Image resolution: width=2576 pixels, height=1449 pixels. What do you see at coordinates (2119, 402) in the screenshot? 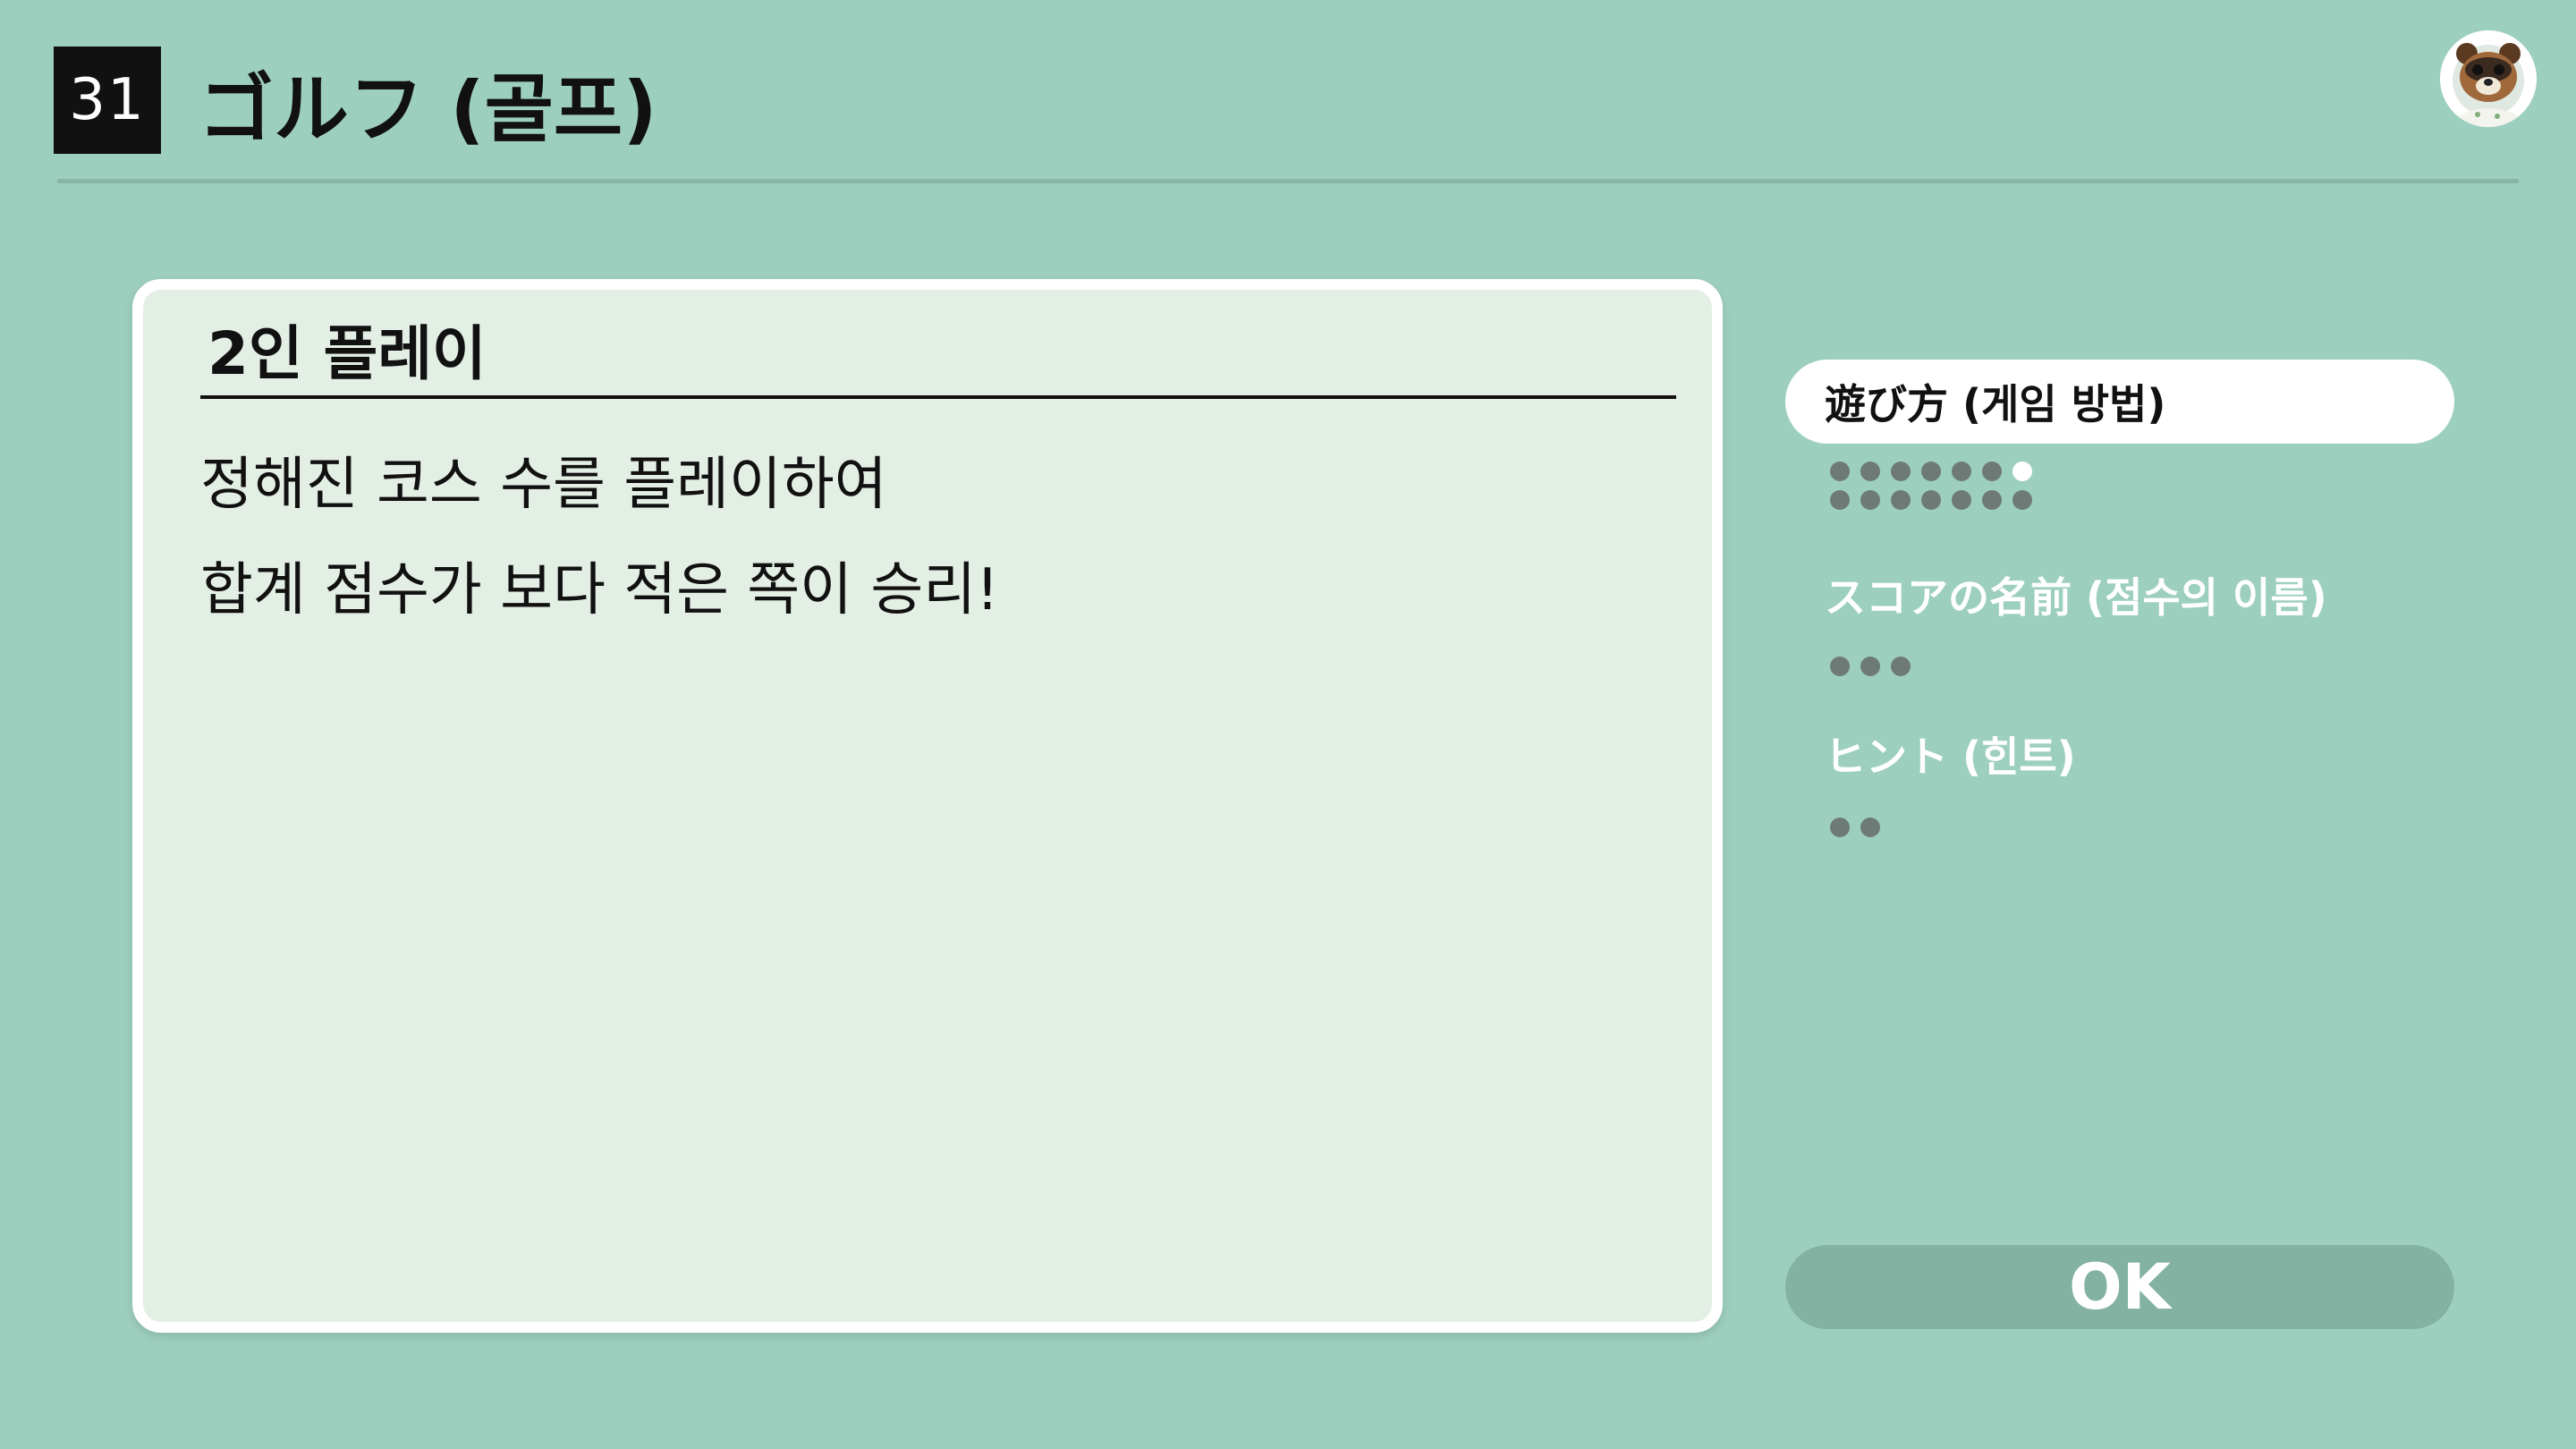
I see `menu-item-how-to-play: 遊び方 (게임 방법)` at bounding box center [2119, 402].